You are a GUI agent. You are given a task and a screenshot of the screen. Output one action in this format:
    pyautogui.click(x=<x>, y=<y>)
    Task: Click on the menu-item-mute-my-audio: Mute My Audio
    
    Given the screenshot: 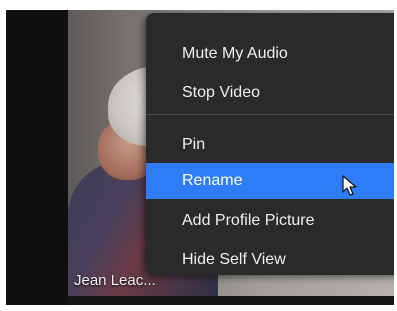 What is the action you would take?
    pyautogui.click(x=270, y=54)
    